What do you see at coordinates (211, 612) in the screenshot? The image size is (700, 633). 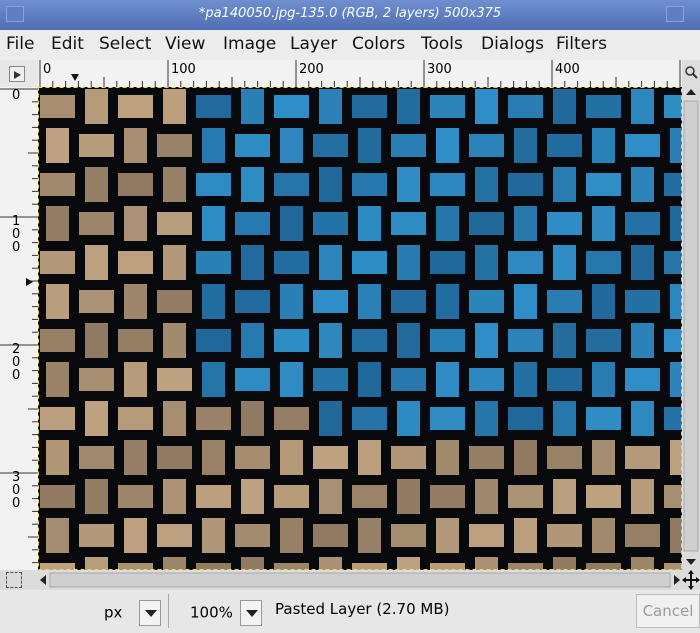 I see `zoom-value: 100%` at bounding box center [211, 612].